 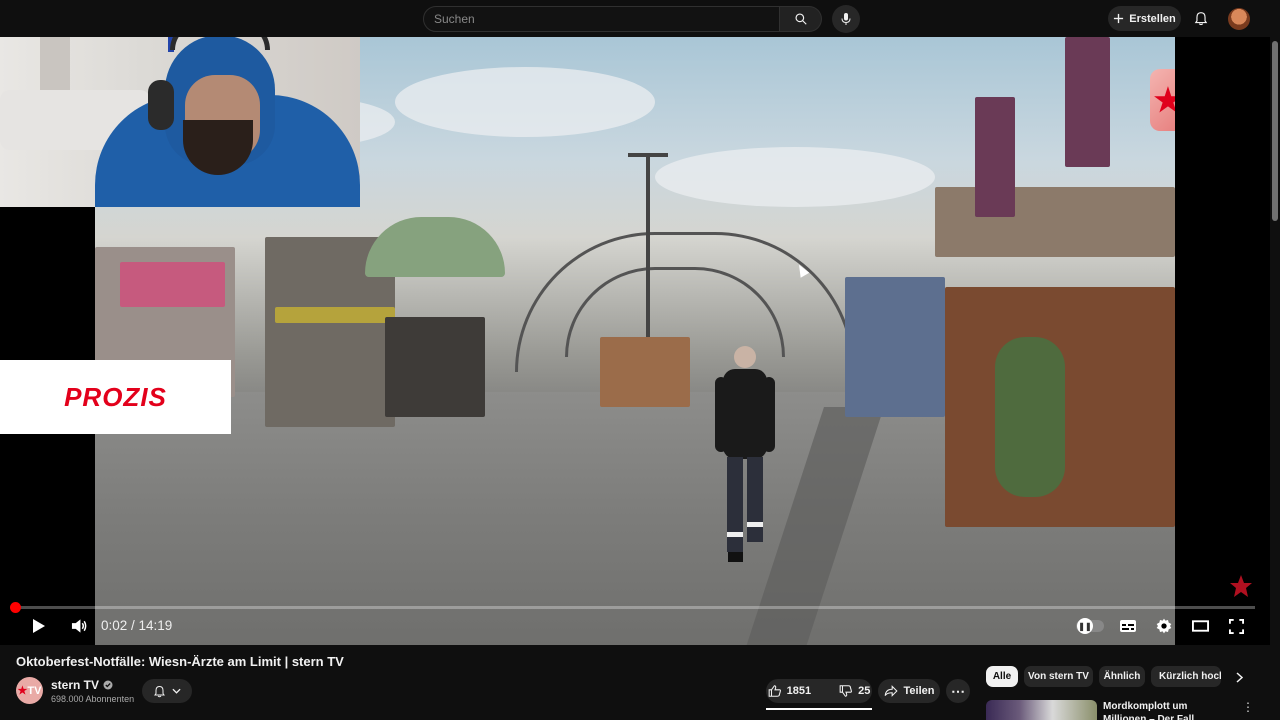 I want to click on volume-icon, so click(x=78, y=626).